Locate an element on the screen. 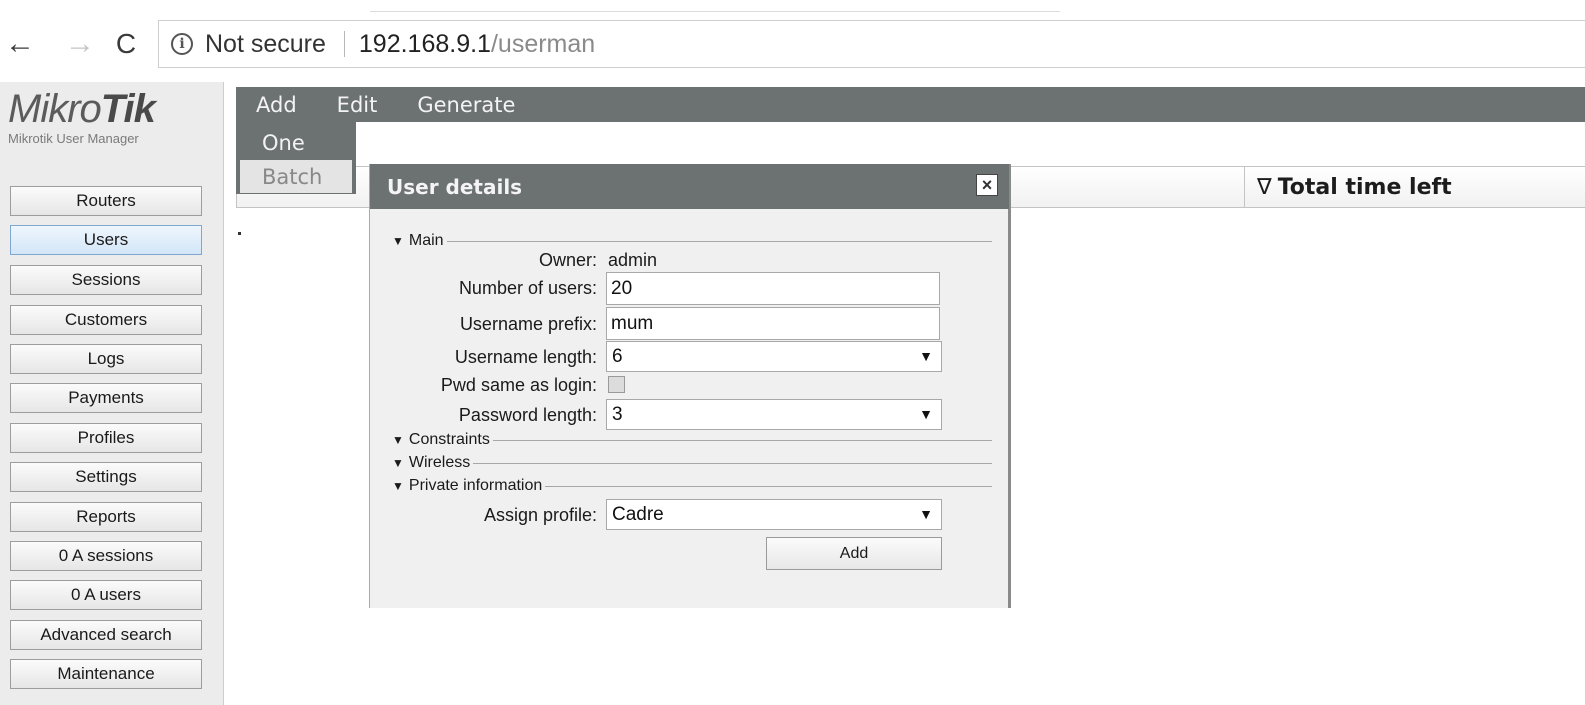  column-title: Total time left is located at coordinates (1364, 187).